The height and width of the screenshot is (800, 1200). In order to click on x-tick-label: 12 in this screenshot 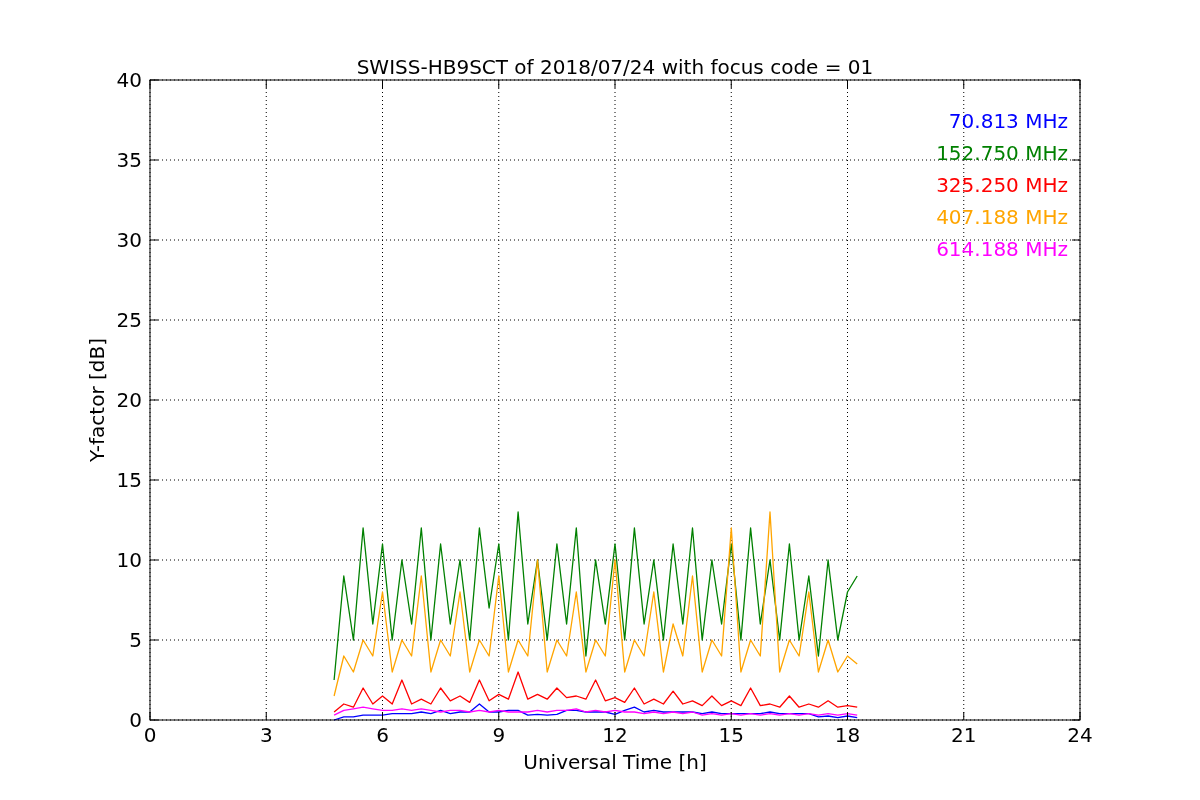, I will do `click(615, 735)`.